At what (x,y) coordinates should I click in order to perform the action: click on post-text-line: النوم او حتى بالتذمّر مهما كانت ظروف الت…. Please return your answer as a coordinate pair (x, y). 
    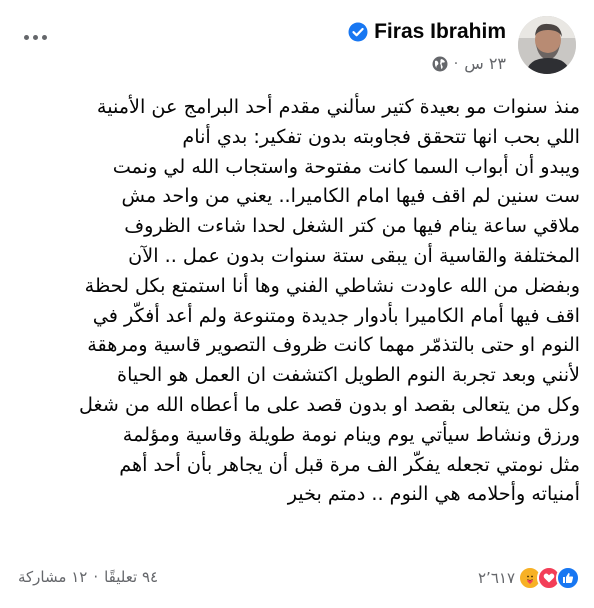
    Looking at the image, I should click on (333, 345).